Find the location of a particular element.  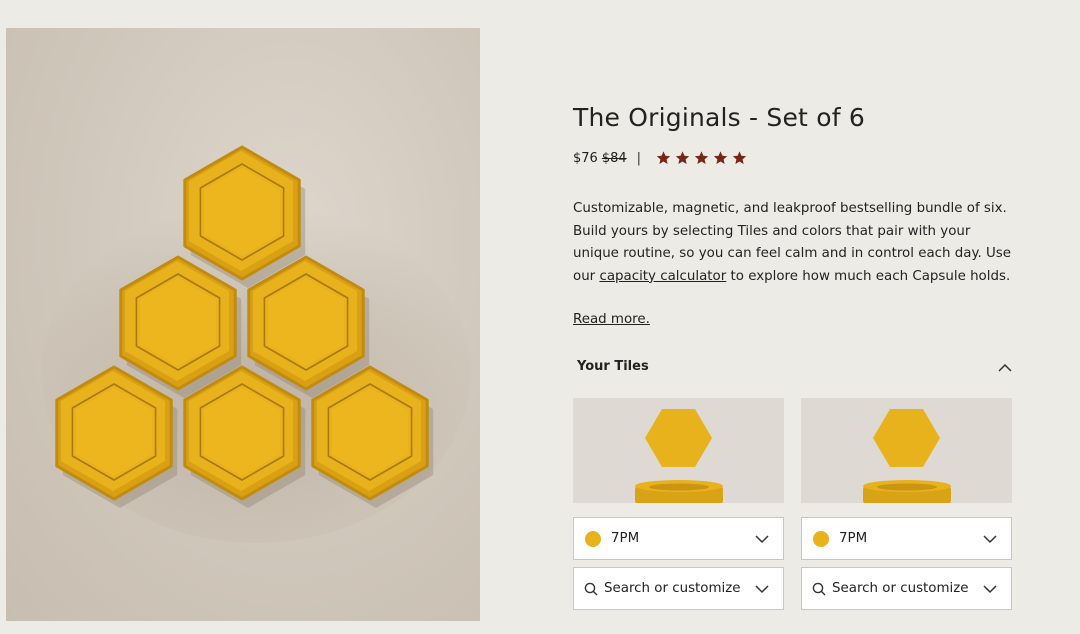

your-tiles-accordion-header: Your Tiles is located at coordinates (793, 368).